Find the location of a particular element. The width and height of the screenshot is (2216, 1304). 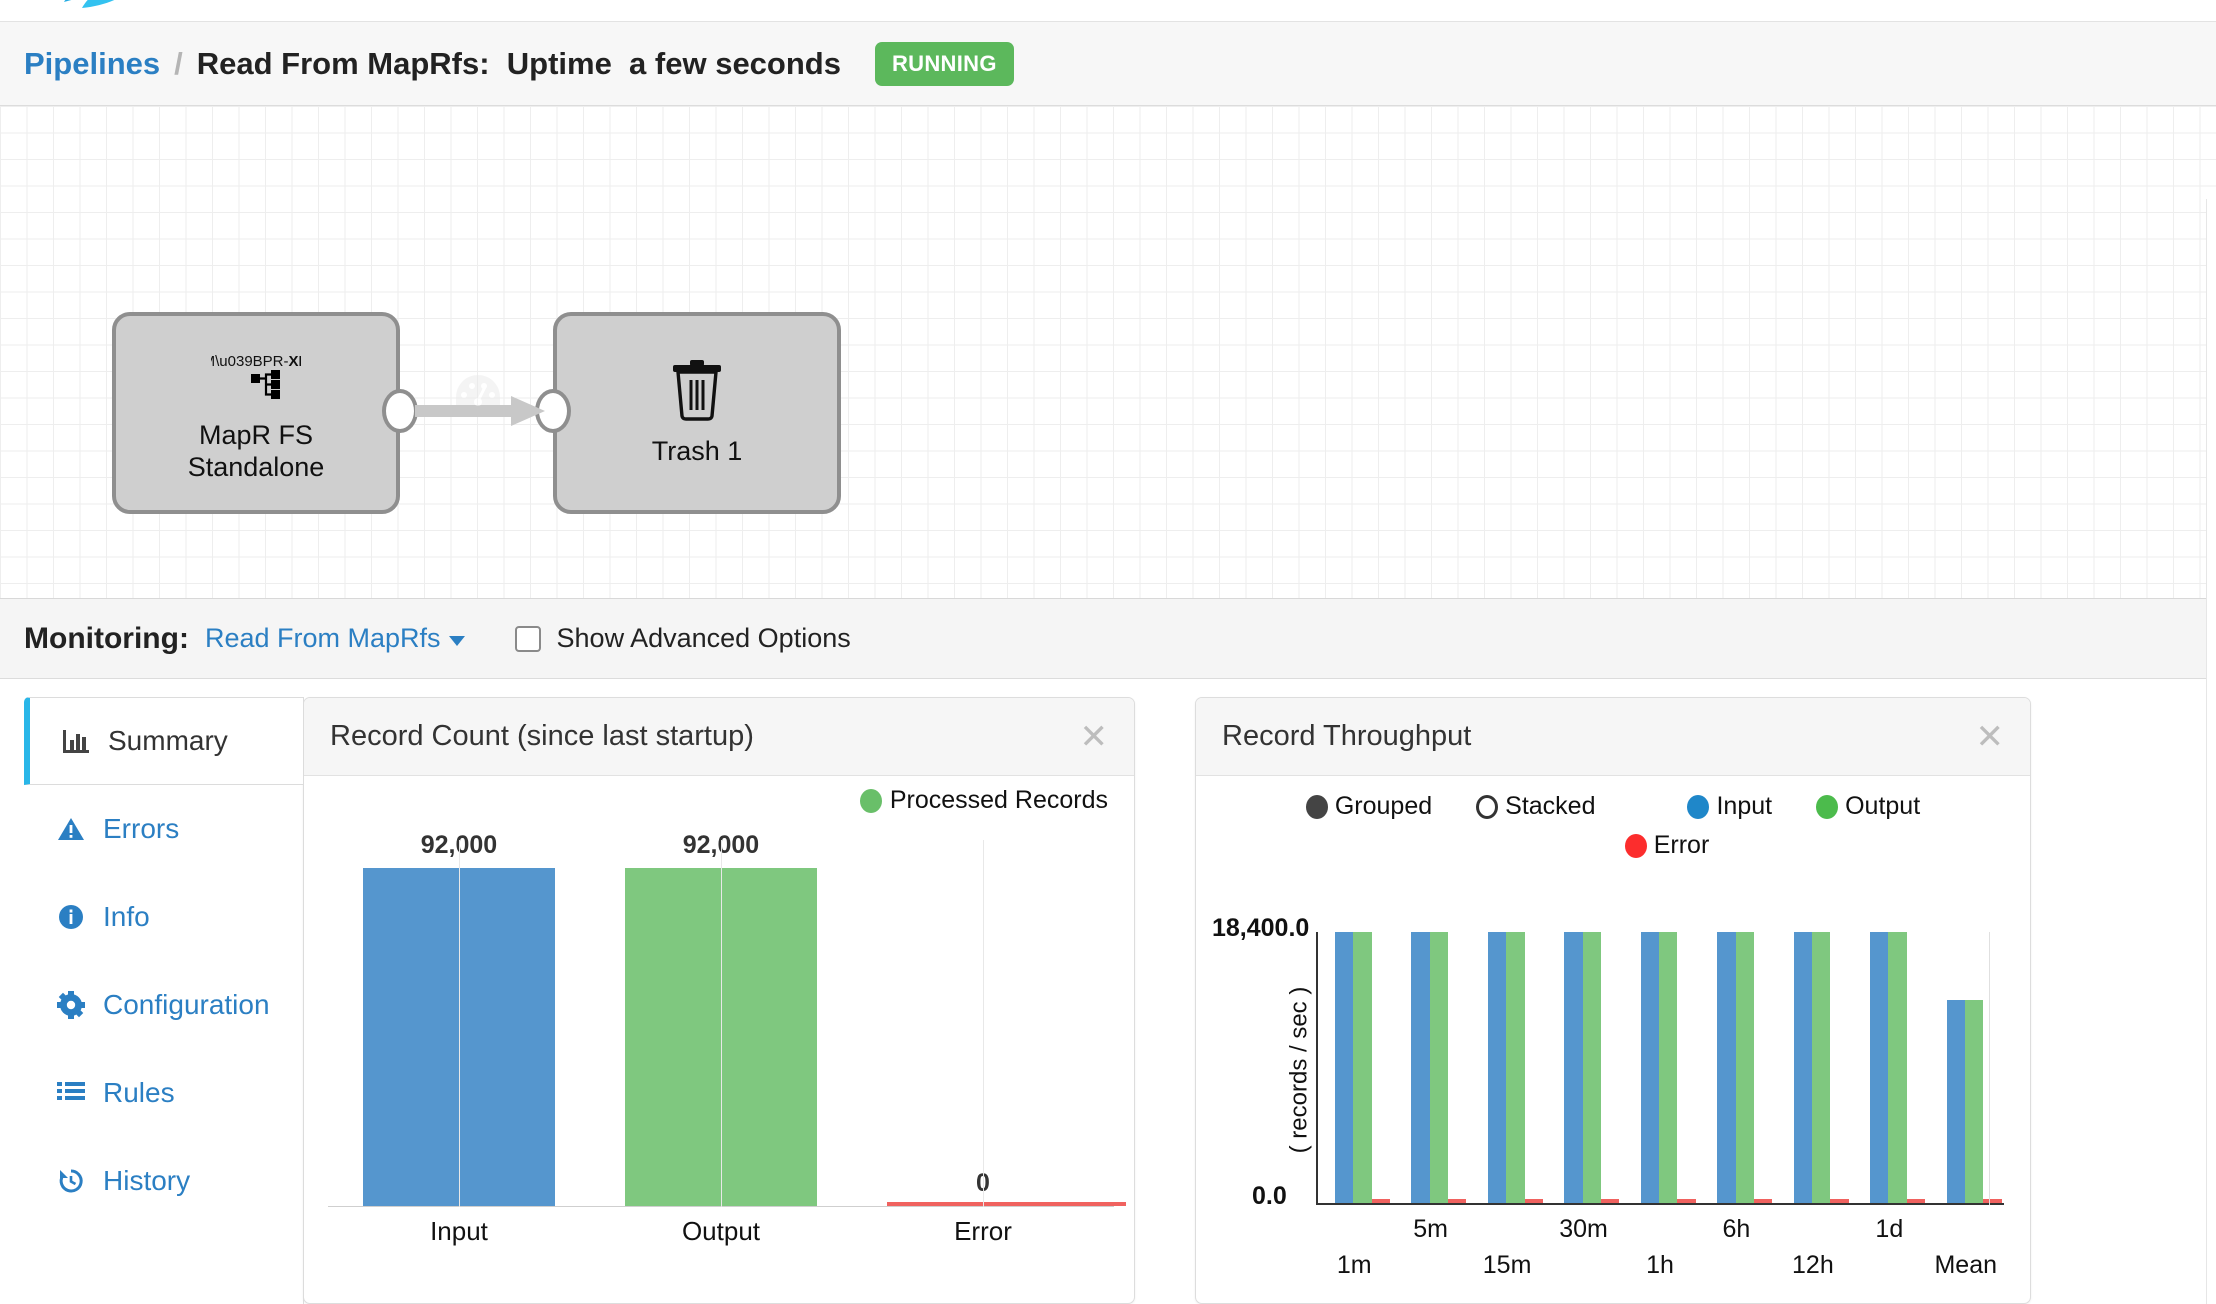

x-axis-tick-label: Mean is located at coordinates (1966, 1265).